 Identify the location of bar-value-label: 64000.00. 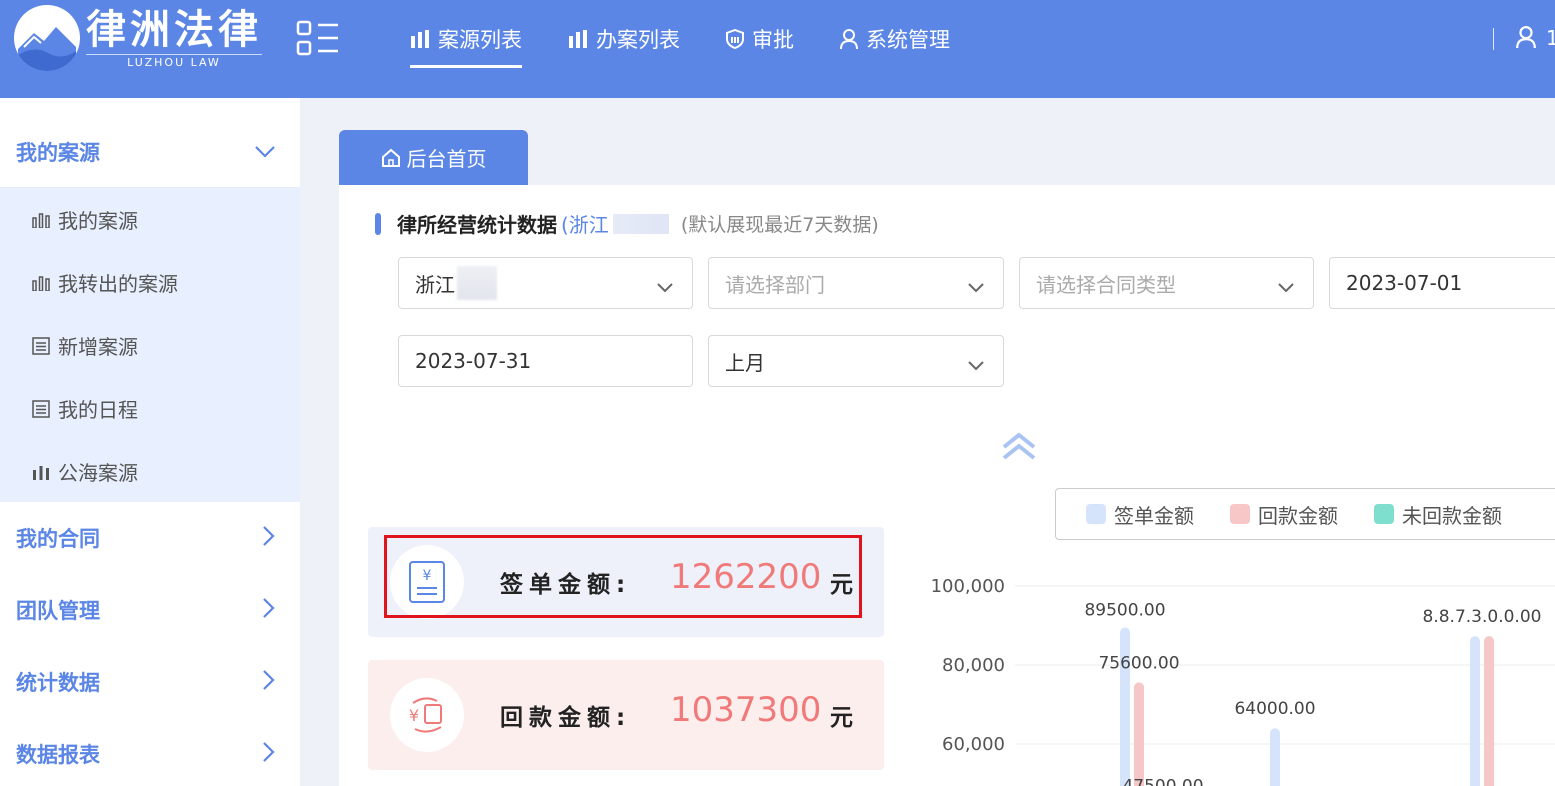
(1274, 709).